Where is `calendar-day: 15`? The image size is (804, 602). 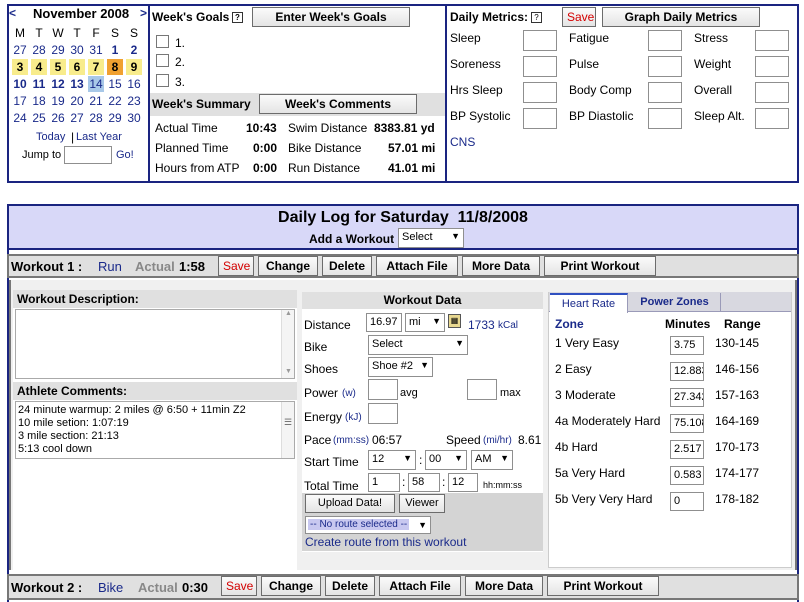 calendar-day: 15 is located at coordinates (115, 84).